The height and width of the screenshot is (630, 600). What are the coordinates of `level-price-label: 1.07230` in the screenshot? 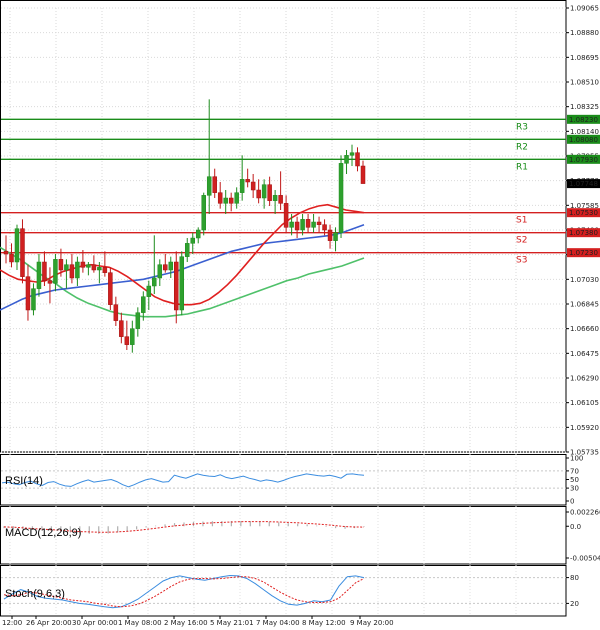 It's located at (583, 253).